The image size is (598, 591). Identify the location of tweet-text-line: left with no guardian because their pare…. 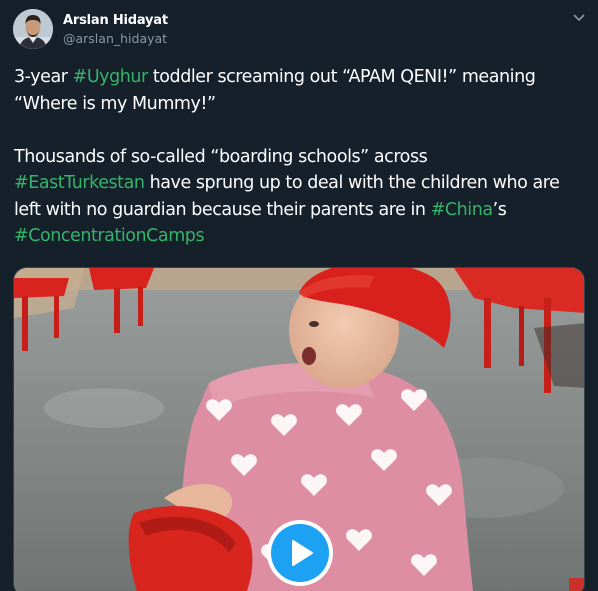
(301, 210).